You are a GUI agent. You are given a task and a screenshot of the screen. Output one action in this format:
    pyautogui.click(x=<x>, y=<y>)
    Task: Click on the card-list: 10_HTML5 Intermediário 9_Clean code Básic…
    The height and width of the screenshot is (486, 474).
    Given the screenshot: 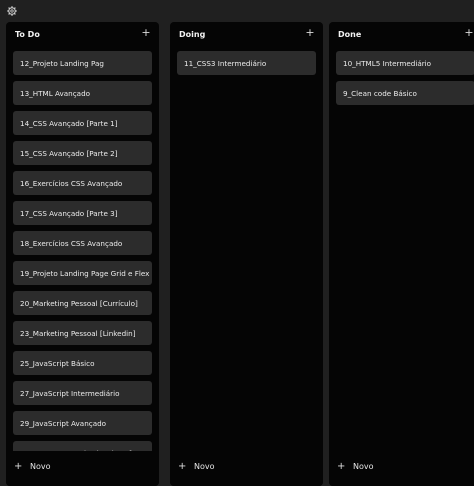 What is the action you would take?
    pyautogui.click(x=405, y=81)
    